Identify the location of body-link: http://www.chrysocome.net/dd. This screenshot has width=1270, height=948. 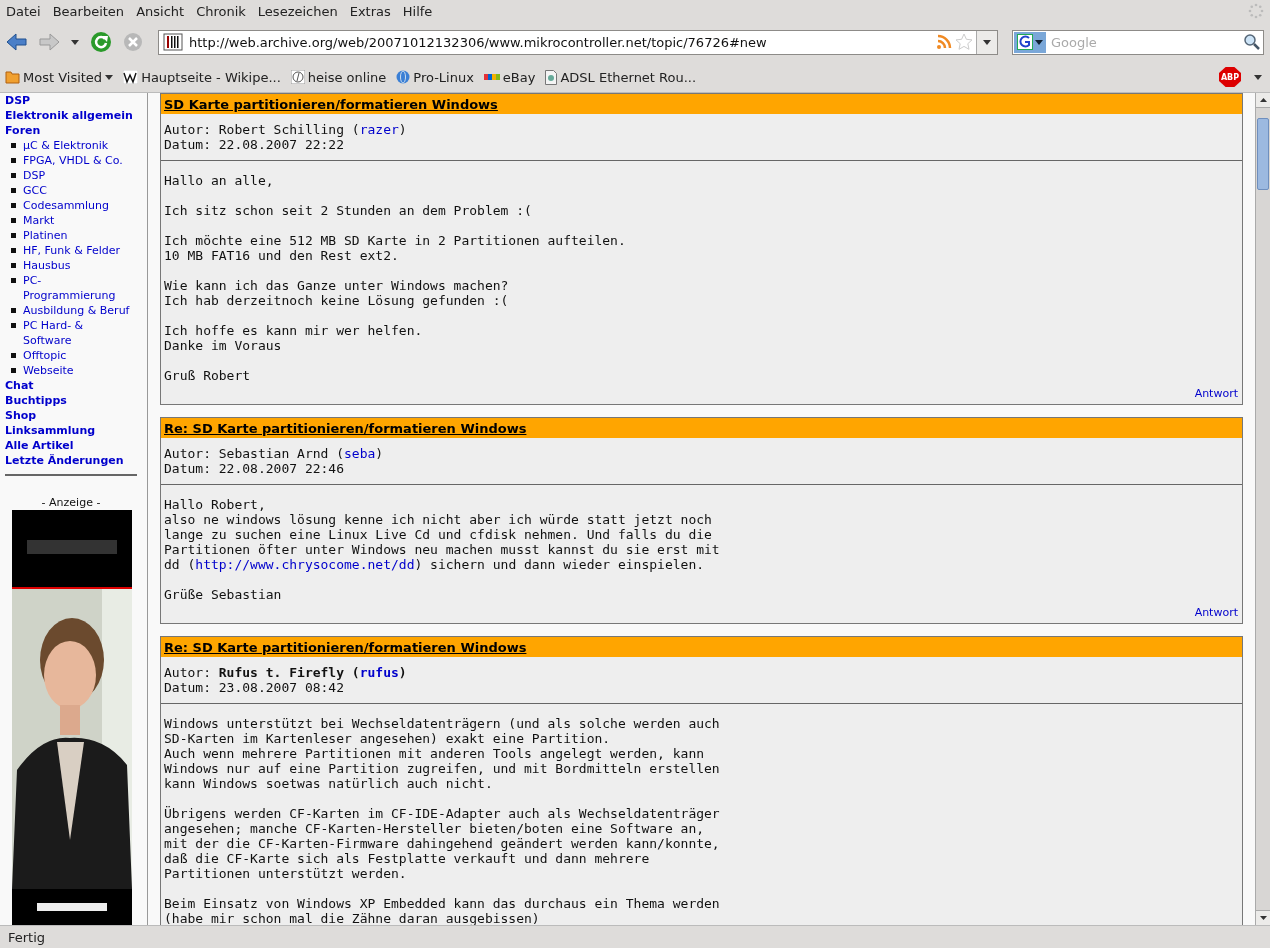
(305, 564).